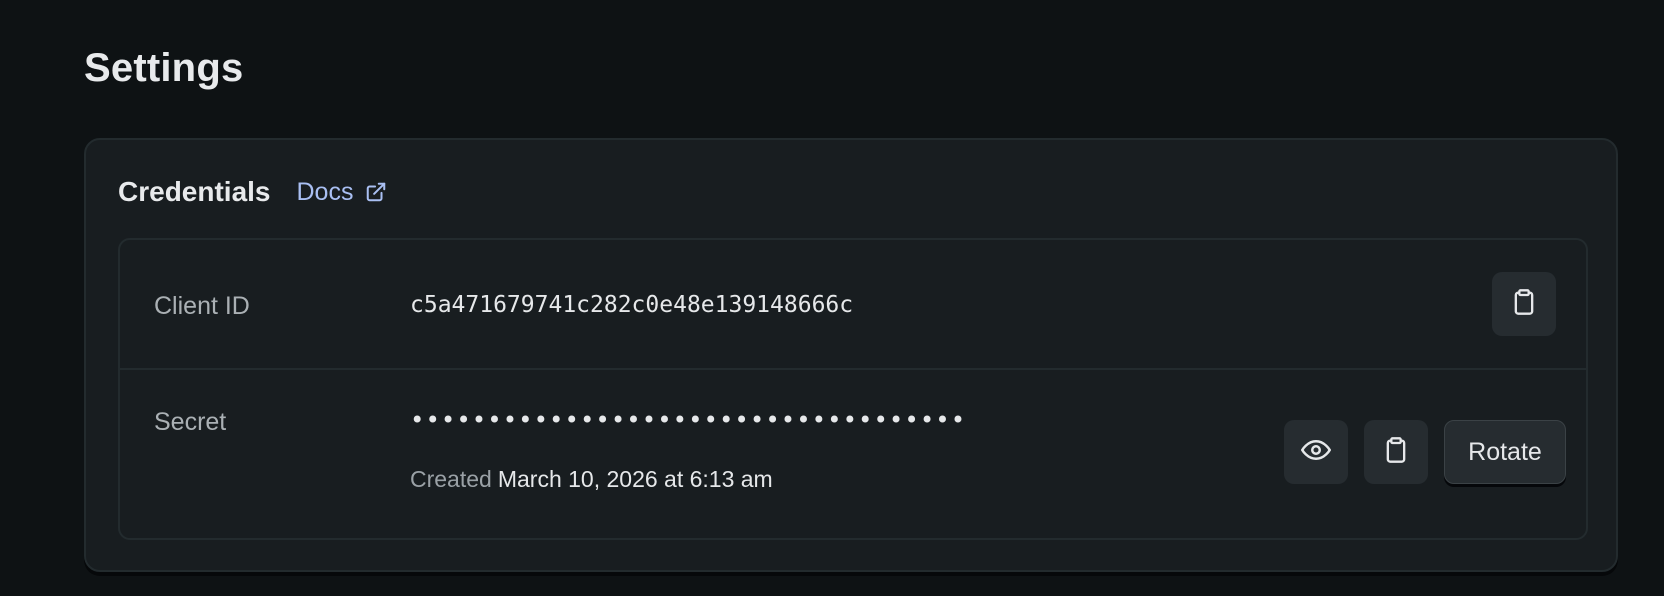 The image size is (1664, 596). I want to click on docs-link-label: Docs, so click(325, 191).